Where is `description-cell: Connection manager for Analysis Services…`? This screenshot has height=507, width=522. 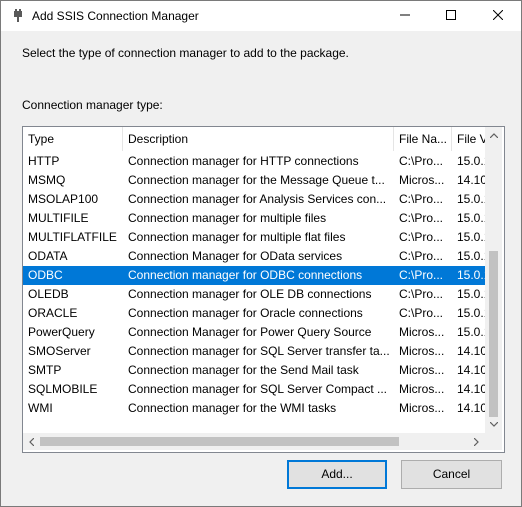 description-cell: Connection manager for Analysis Services… is located at coordinates (257, 199).